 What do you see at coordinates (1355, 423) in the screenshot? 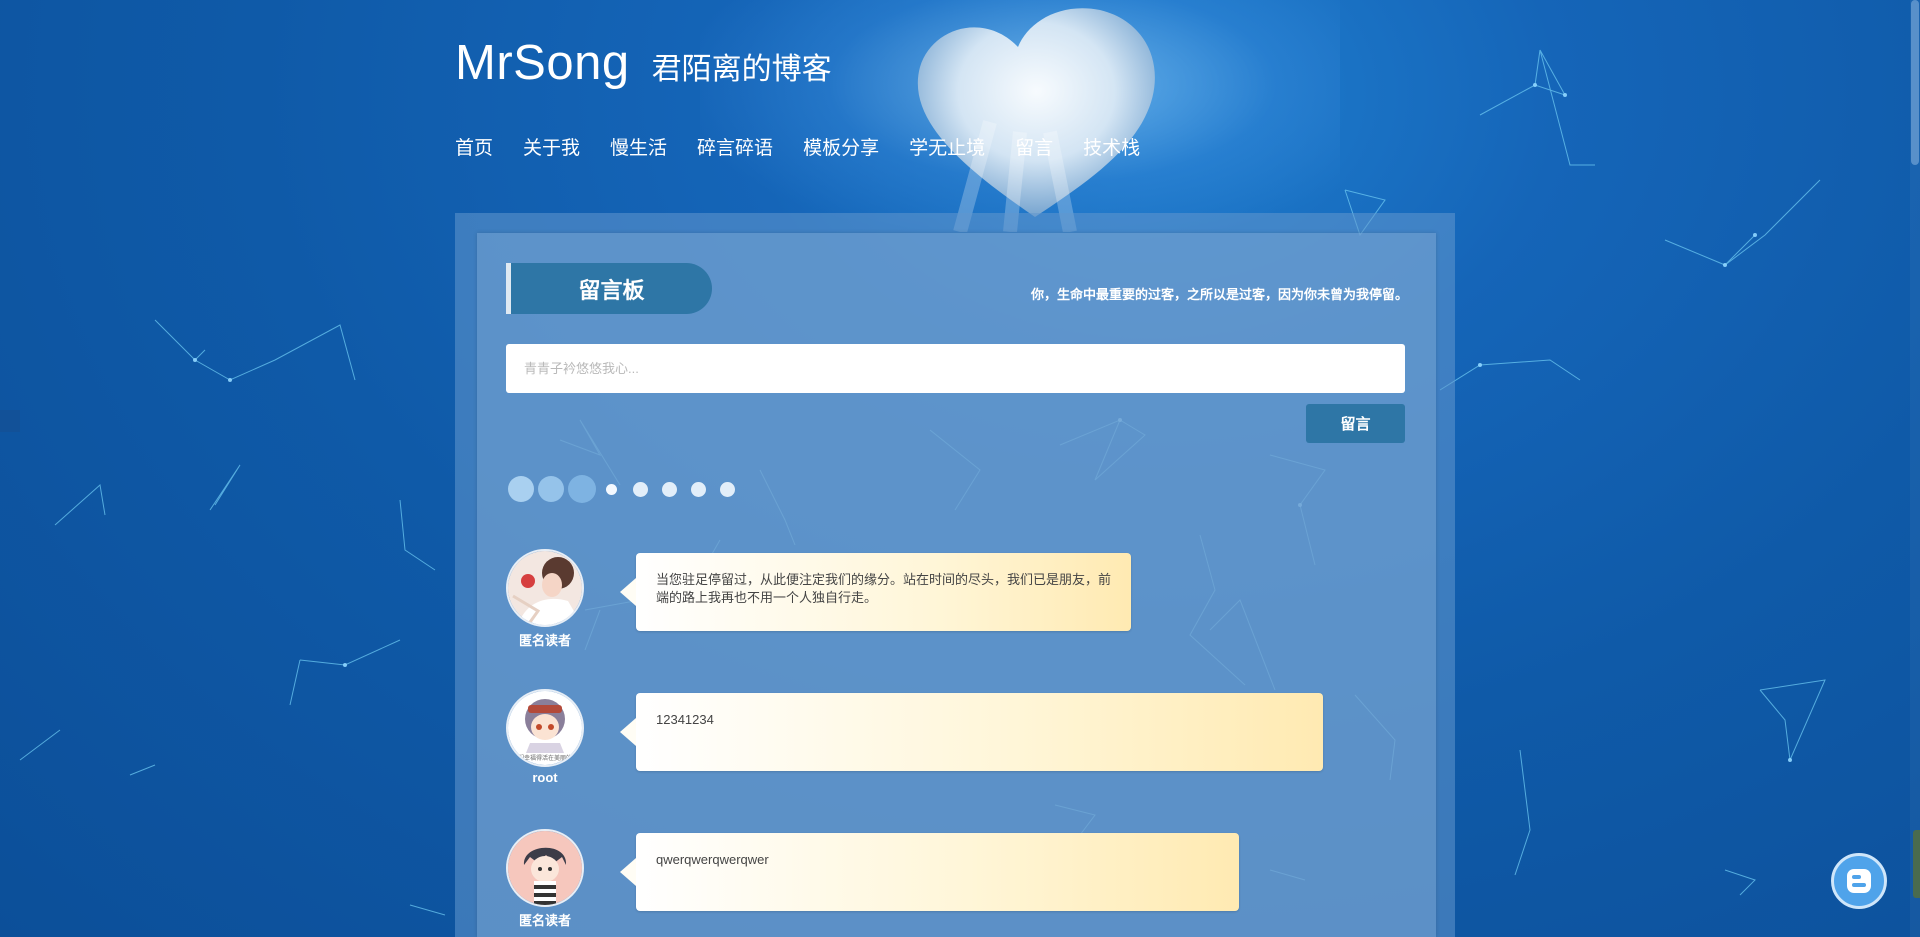
I see `submit-message-button: 留言` at bounding box center [1355, 423].